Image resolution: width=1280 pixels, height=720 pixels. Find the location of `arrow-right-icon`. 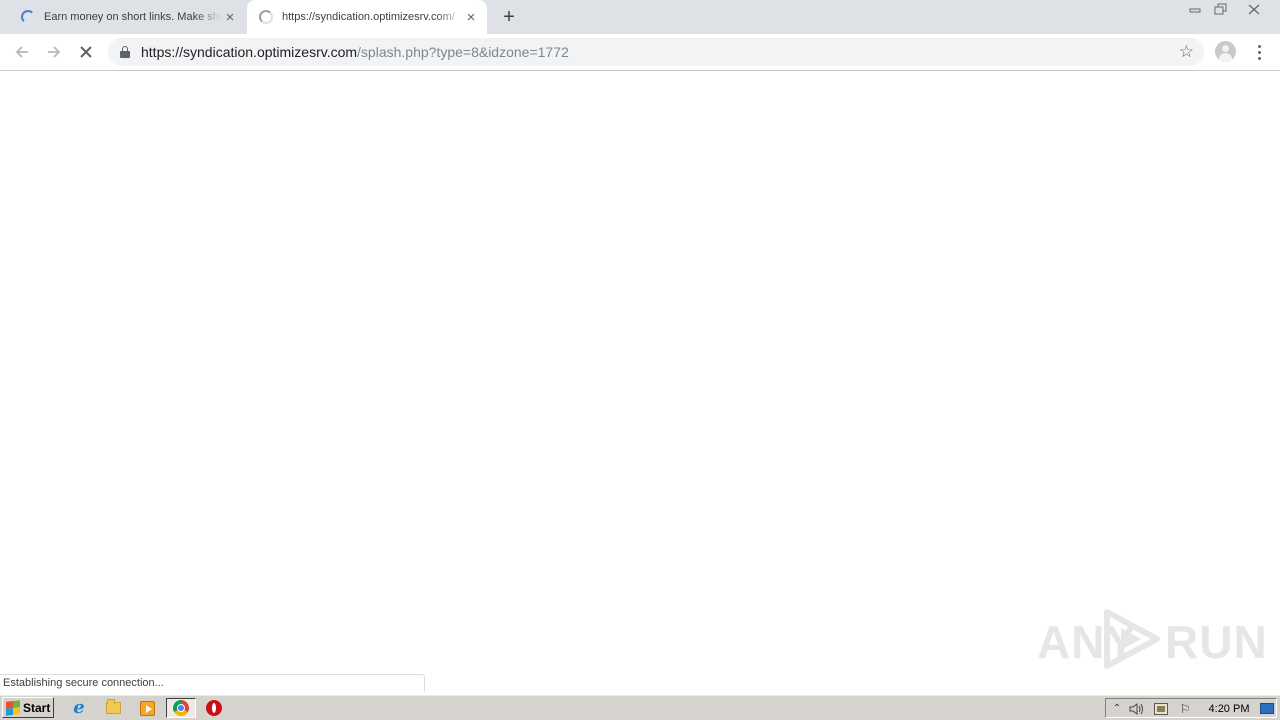

arrow-right-icon is located at coordinates (54, 52).